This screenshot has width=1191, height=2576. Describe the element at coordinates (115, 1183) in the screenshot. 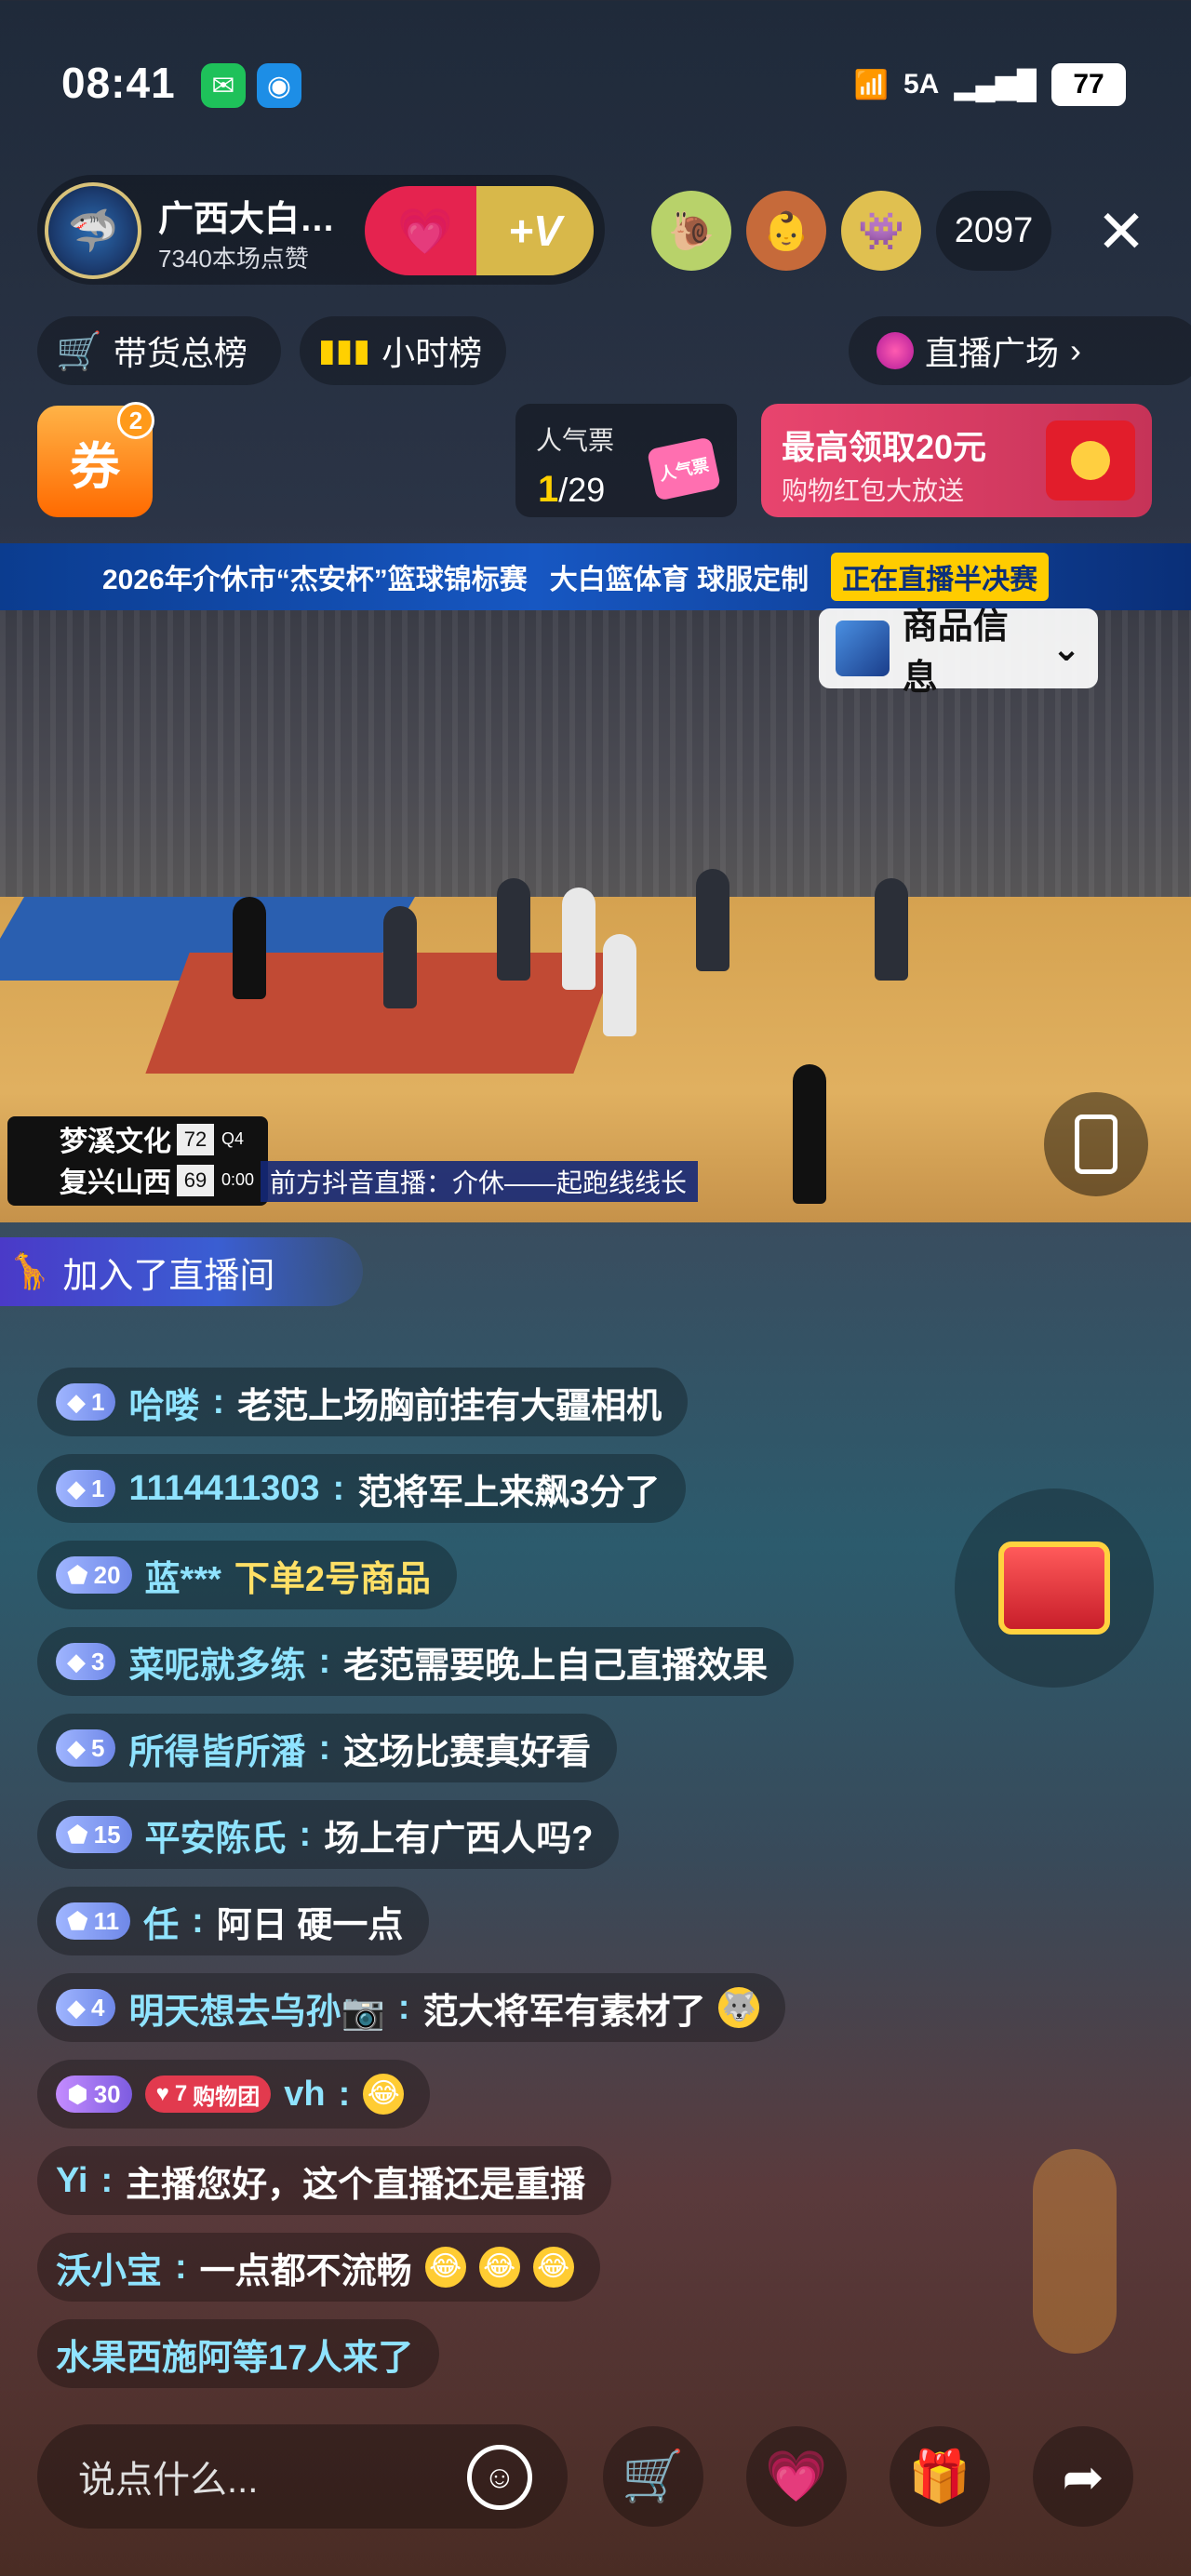

I see `team-name: 复兴山西` at that location.